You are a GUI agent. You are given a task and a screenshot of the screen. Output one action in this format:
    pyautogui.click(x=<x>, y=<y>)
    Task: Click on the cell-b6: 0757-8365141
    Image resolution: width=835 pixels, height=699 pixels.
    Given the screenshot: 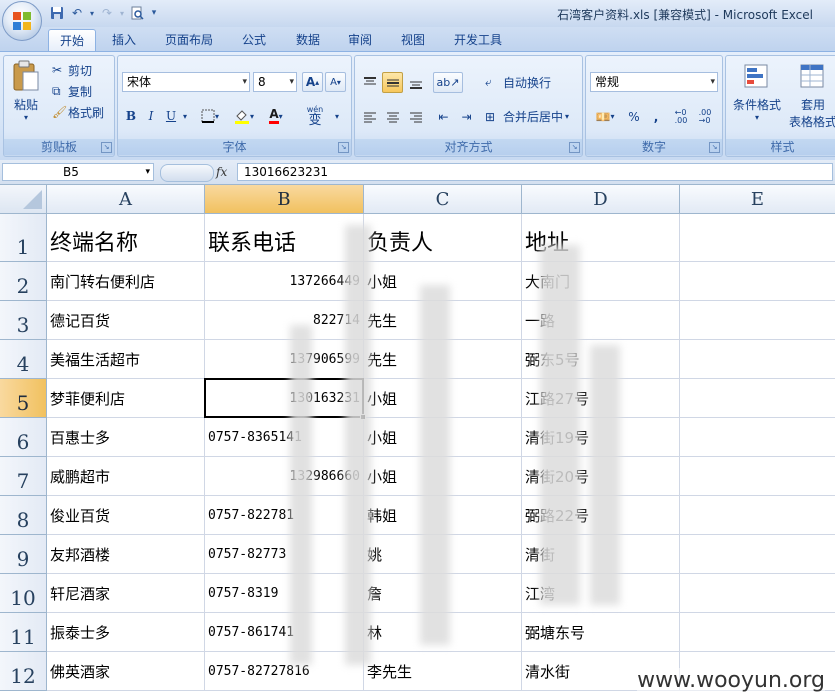 What is the action you would take?
    pyautogui.click(x=284, y=437)
    